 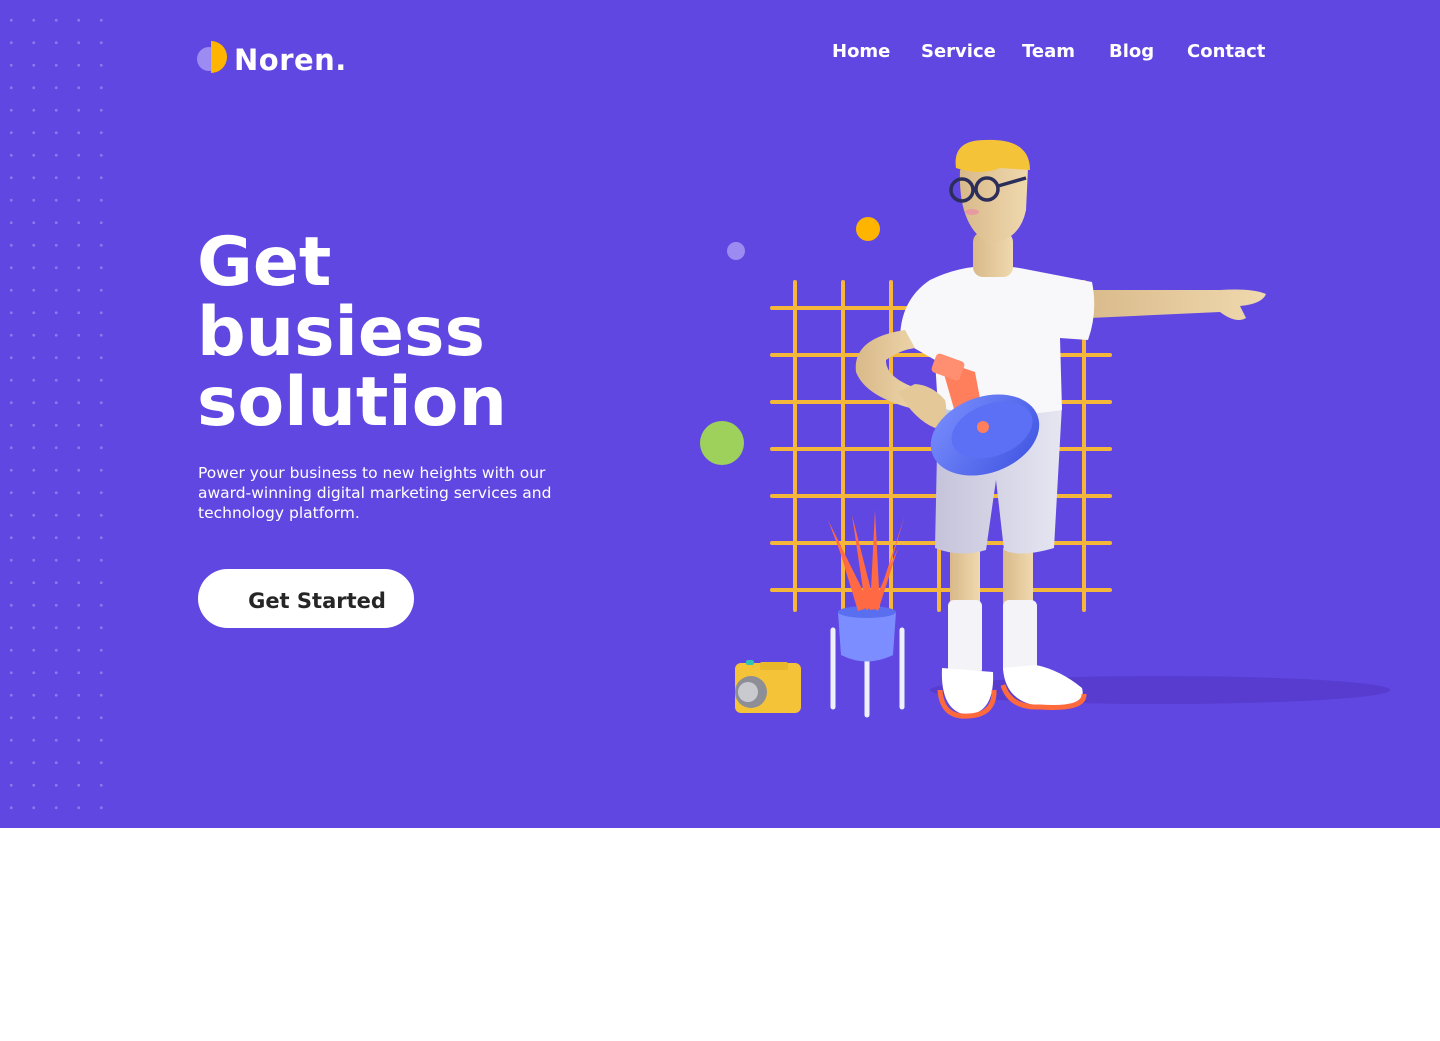 What do you see at coordinates (352, 402) in the screenshot?
I see `headline-line: solution` at bounding box center [352, 402].